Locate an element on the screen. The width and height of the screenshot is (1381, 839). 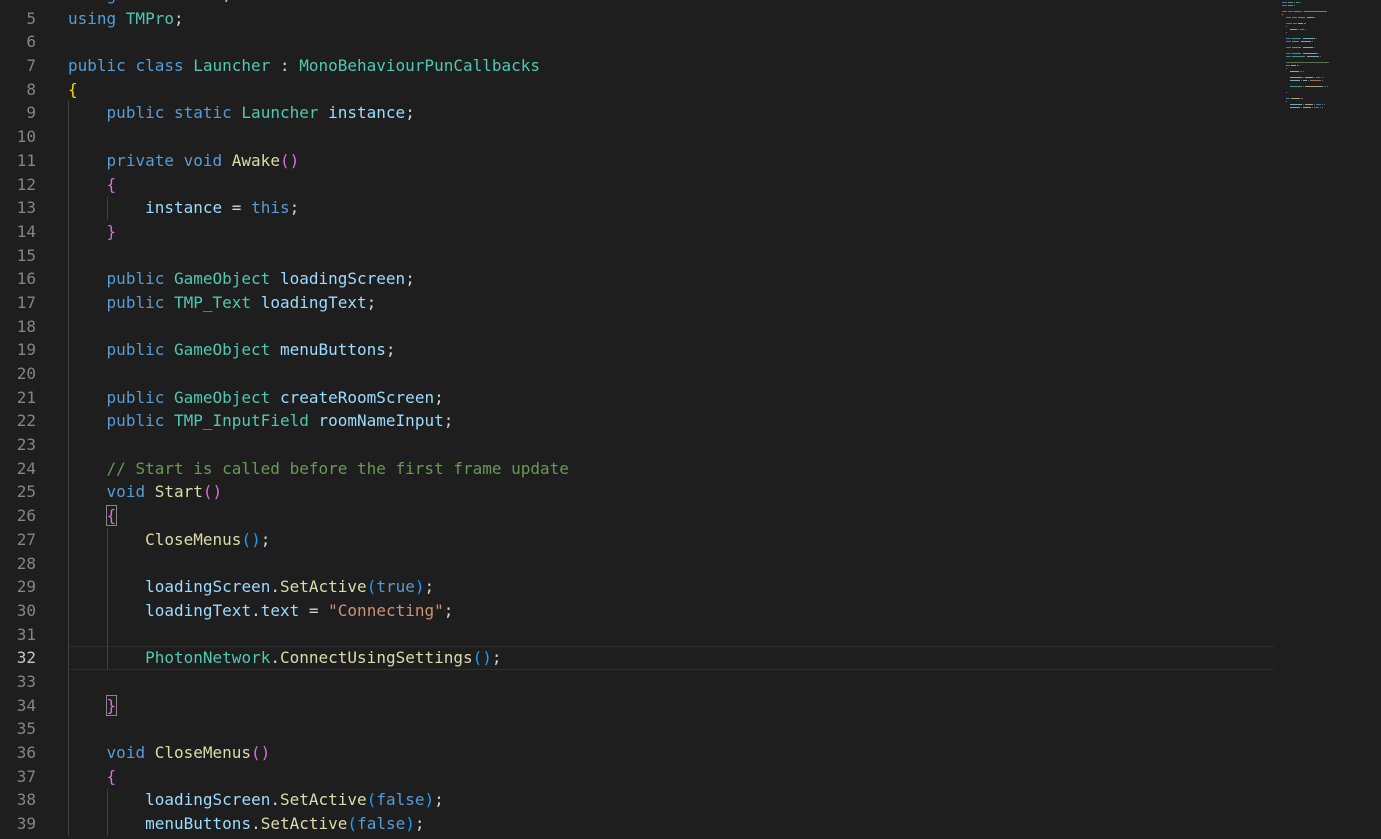
line-number: 4 is located at coordinates (18, 3).